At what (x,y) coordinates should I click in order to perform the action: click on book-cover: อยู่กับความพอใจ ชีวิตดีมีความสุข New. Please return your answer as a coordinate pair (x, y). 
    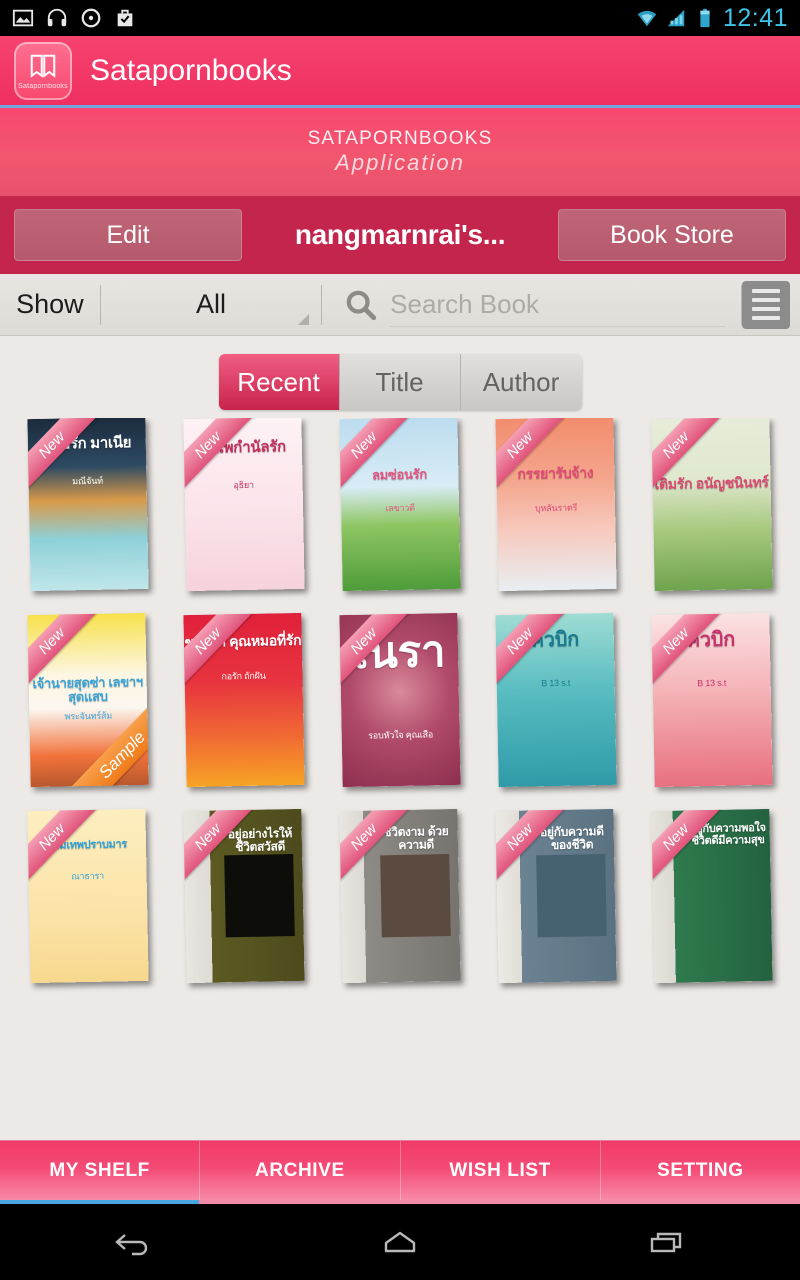
    Looking at the image, I should click on (712, 896).